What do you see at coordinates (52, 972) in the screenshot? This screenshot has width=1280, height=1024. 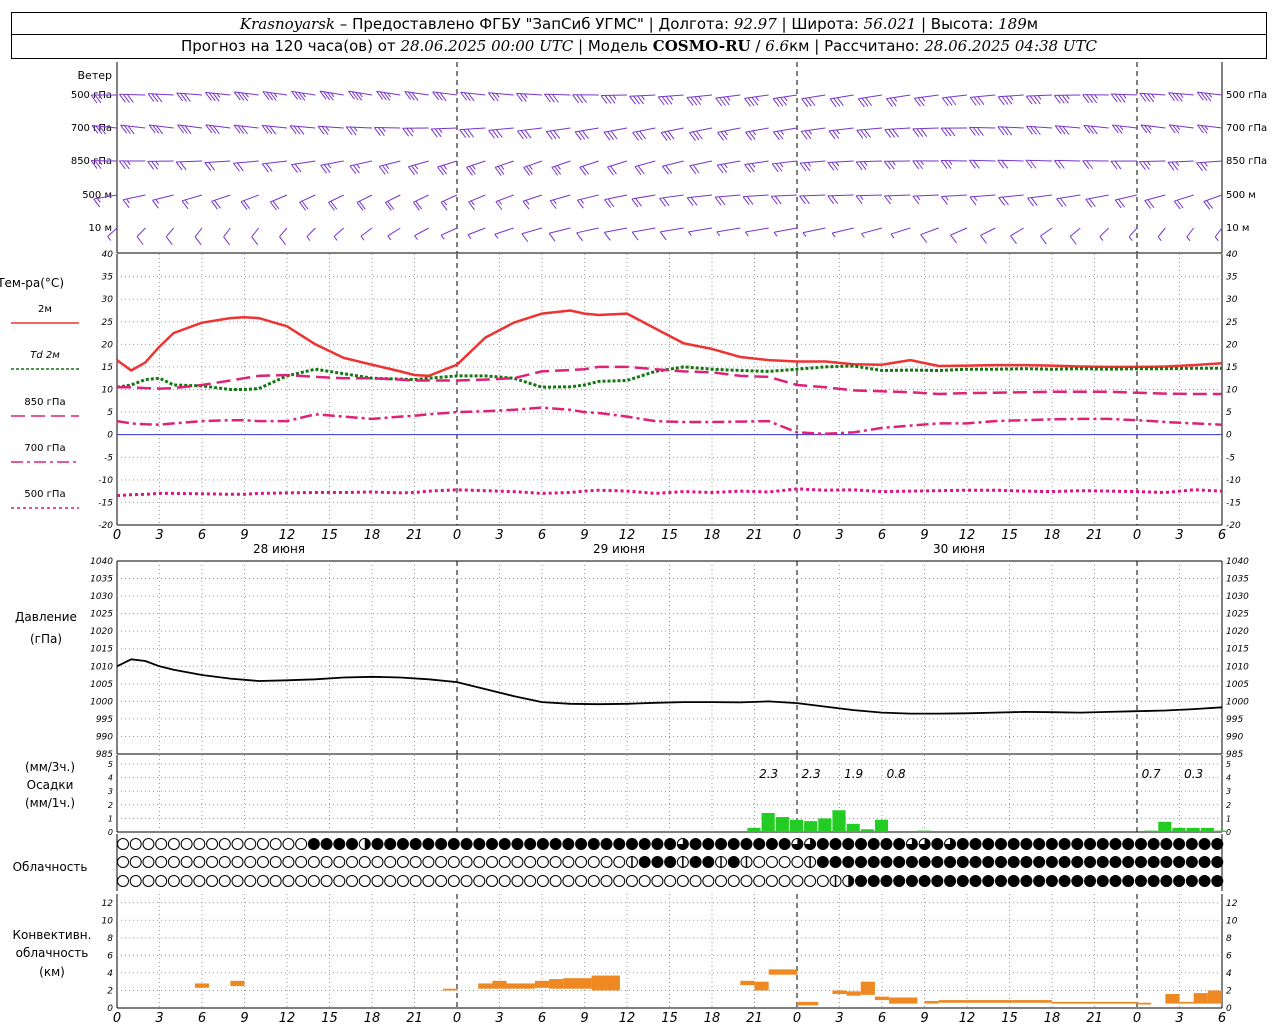 I see `conv-unit: (км)` at bounding box center [52, 972].